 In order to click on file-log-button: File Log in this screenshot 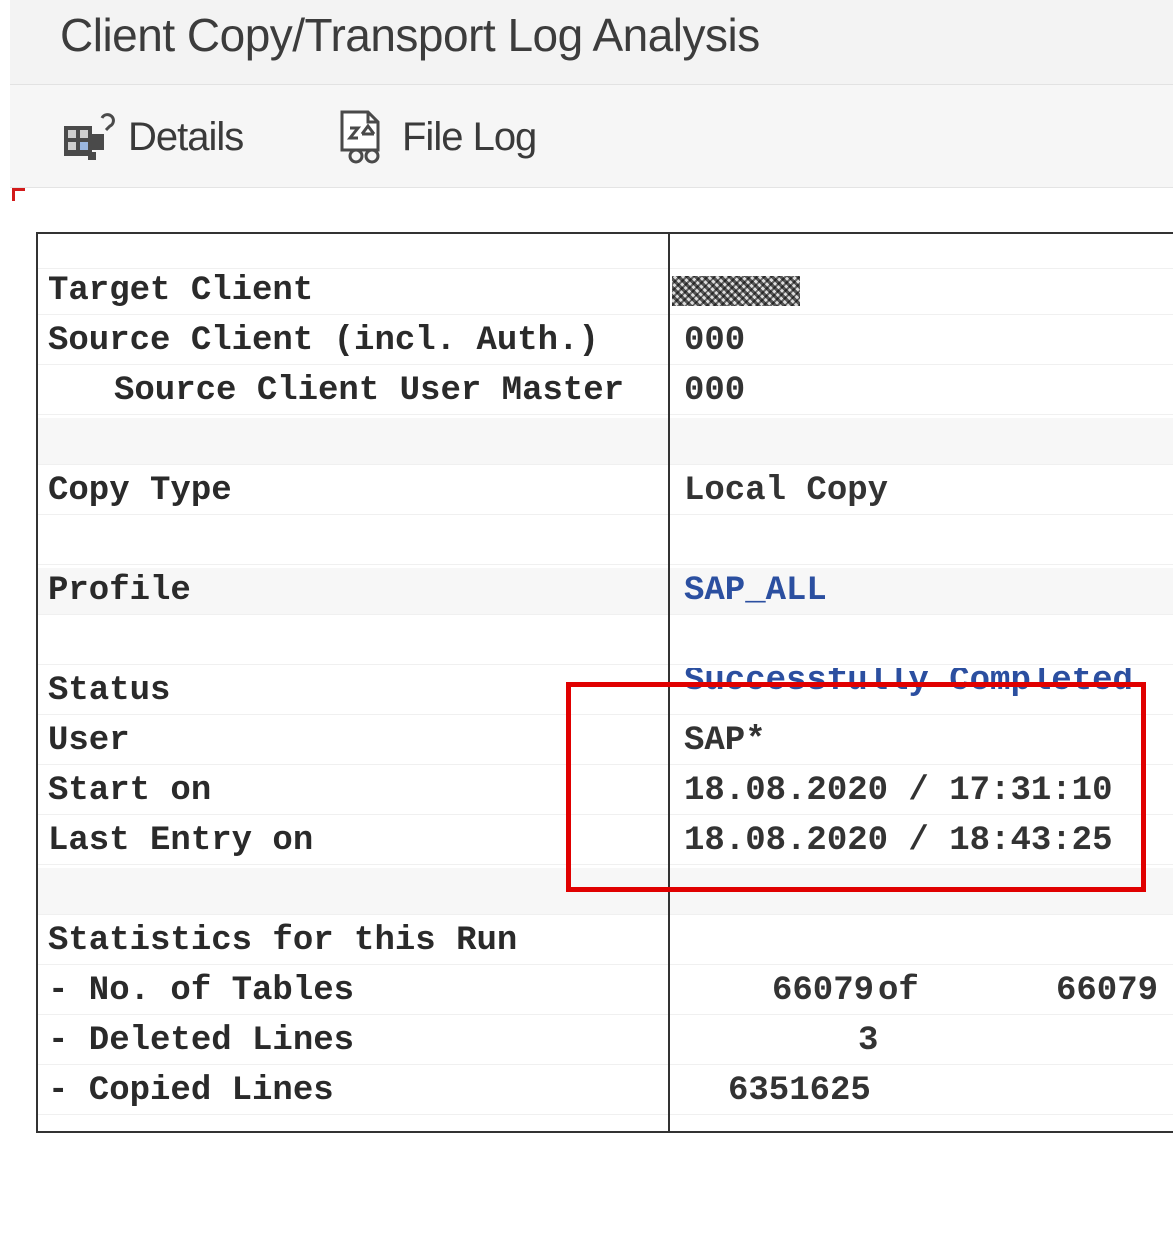, I will do `click(436, 137)`.